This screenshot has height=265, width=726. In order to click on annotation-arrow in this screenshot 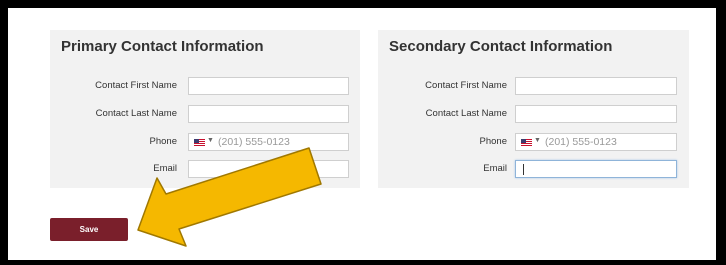, I will do `click(229, 197)`.